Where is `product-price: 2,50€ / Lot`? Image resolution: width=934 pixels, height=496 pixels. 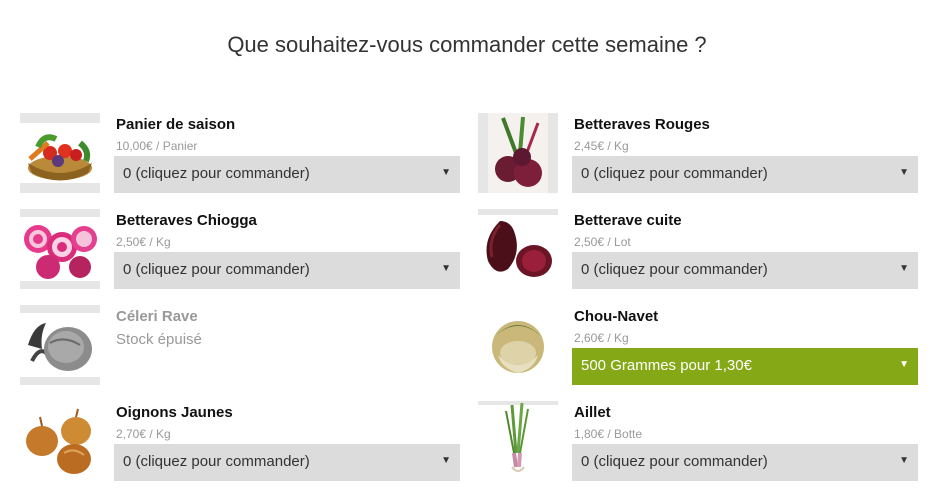
product-price: 2,50€ / Lot is located at coordinates (602, 242).